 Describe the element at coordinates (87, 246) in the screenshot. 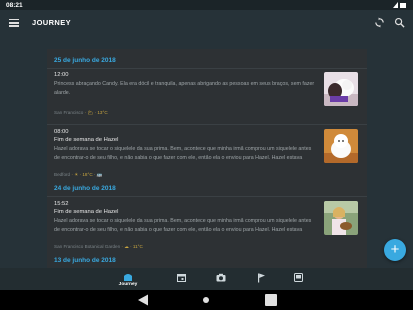

I see `entry-place: San Francisco Botanical Garden` at that location.